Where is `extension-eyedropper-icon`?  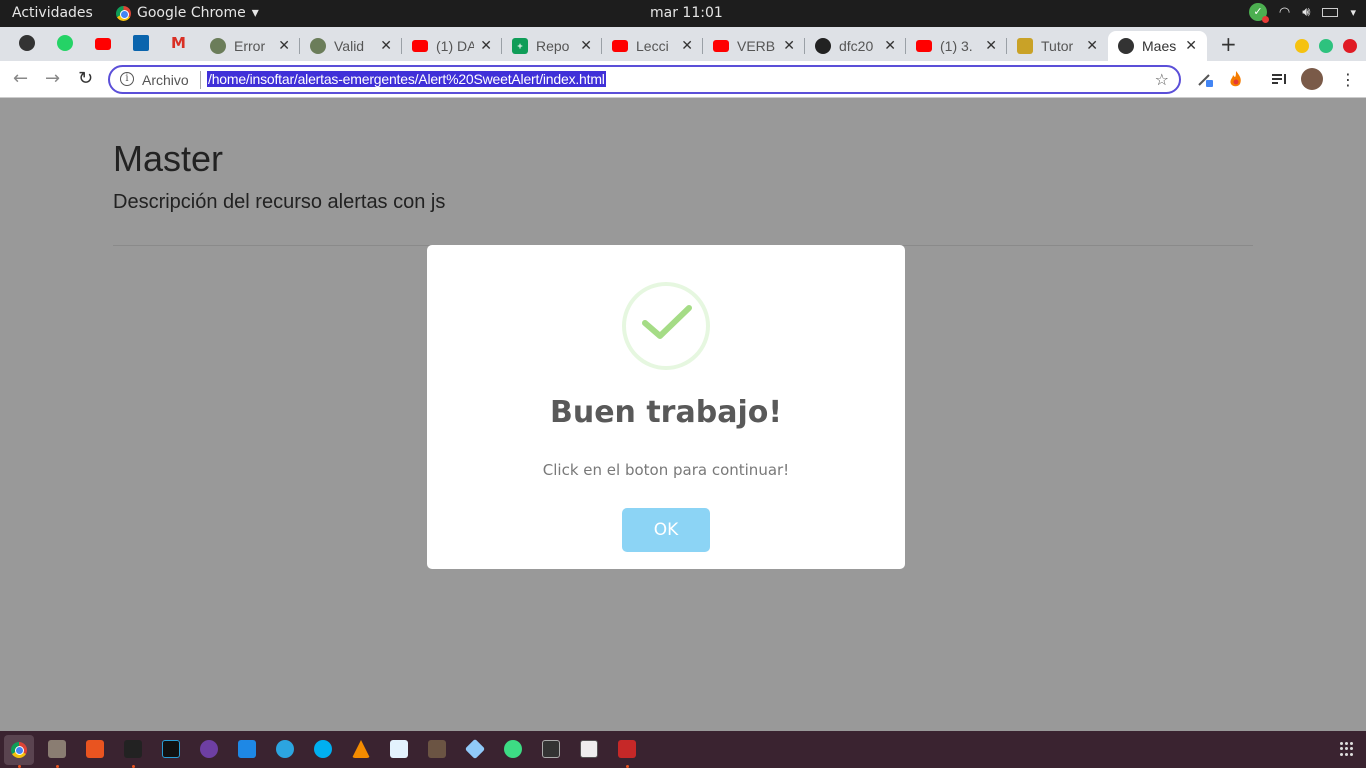 extension-eyedropper-icon is located at coordinates (1205, 79).